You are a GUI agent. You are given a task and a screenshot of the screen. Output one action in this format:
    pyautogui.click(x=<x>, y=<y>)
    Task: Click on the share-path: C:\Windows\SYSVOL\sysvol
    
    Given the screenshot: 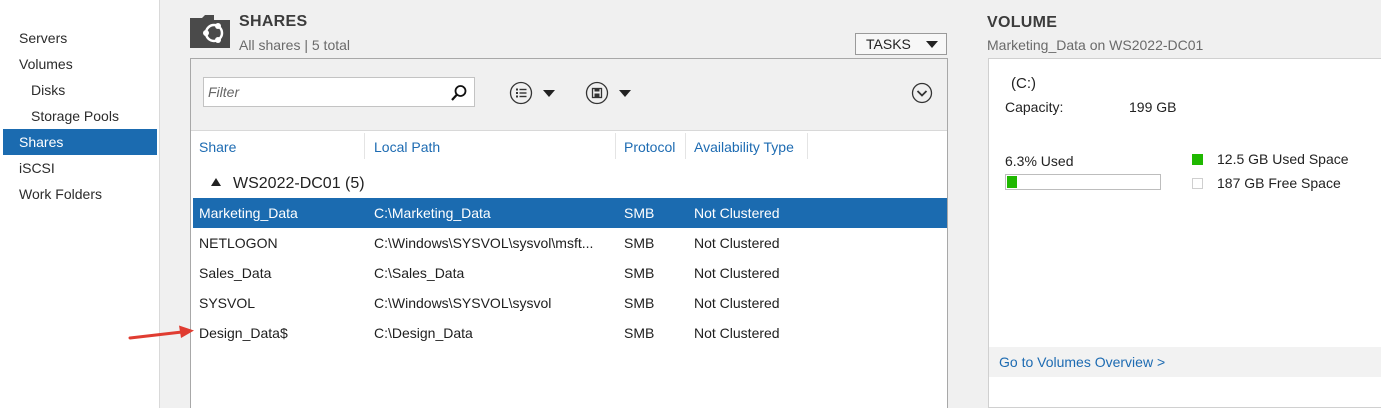 What is the action you would take?
    pyautogui.click(x=463, y=303)
    